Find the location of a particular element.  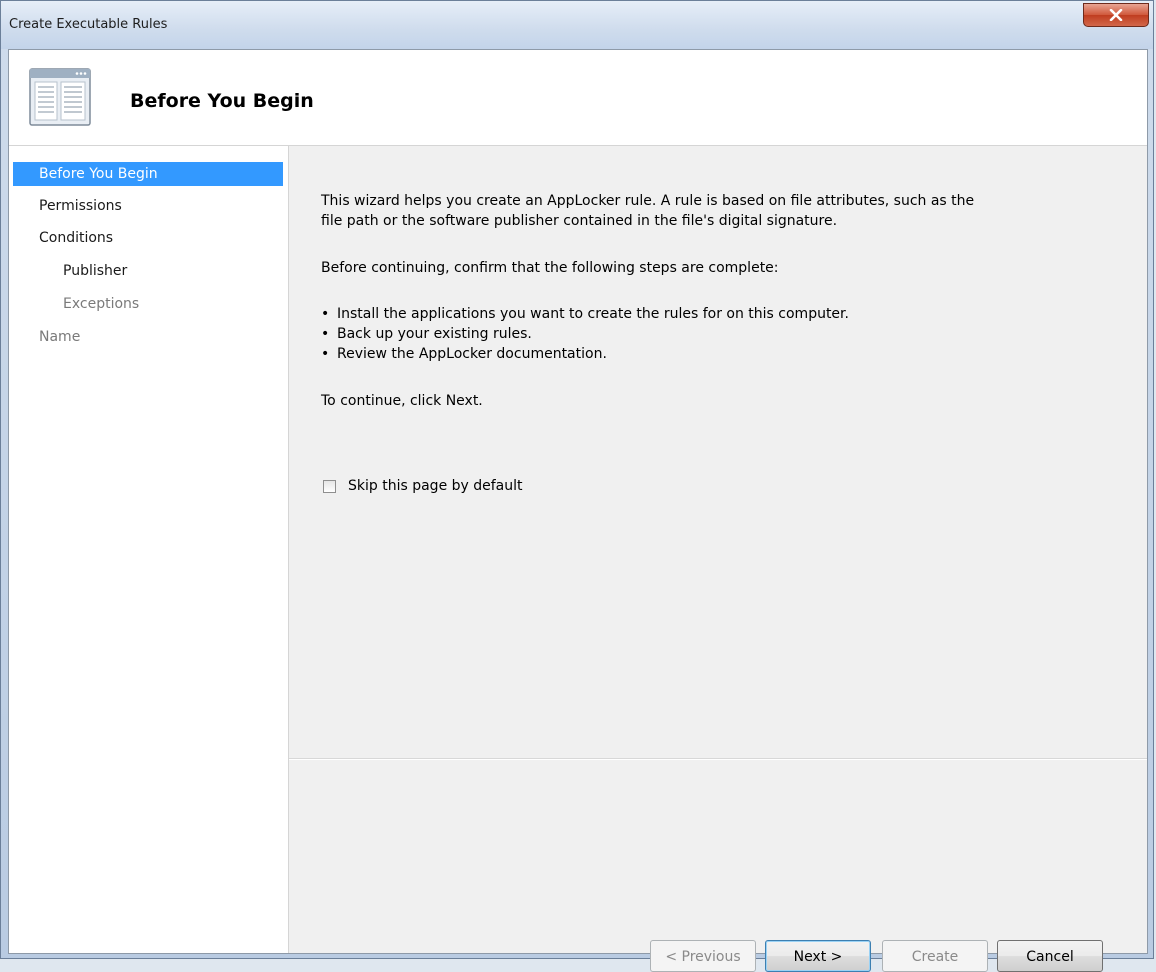

nav-item-publisher: Publisher is located at coordinates (148, 271).